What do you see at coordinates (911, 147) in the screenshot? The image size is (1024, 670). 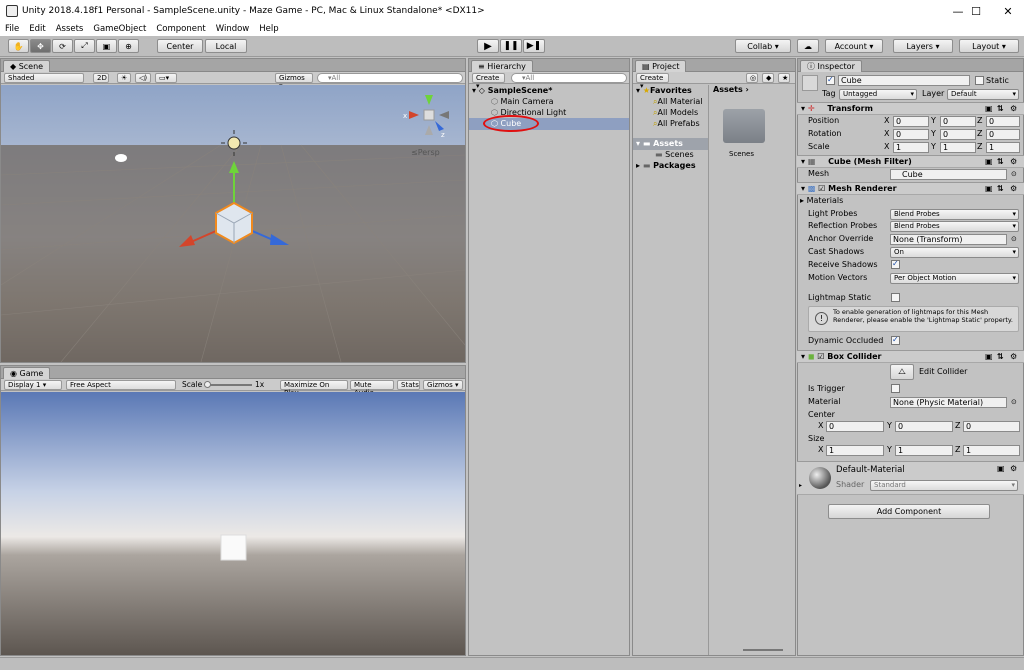 I see `scale-x-field: 1` at bounding box center [911, 147].